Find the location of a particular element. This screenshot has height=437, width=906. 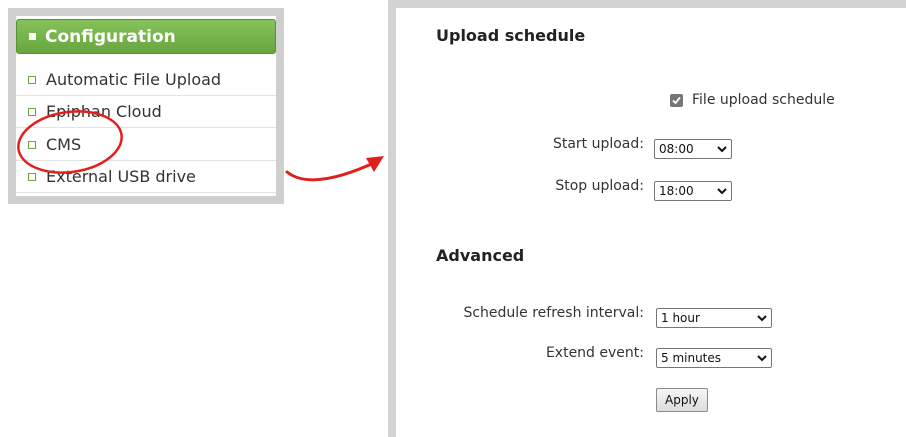

extend-event-label: Extend event: is located at coordinates (594, 353).